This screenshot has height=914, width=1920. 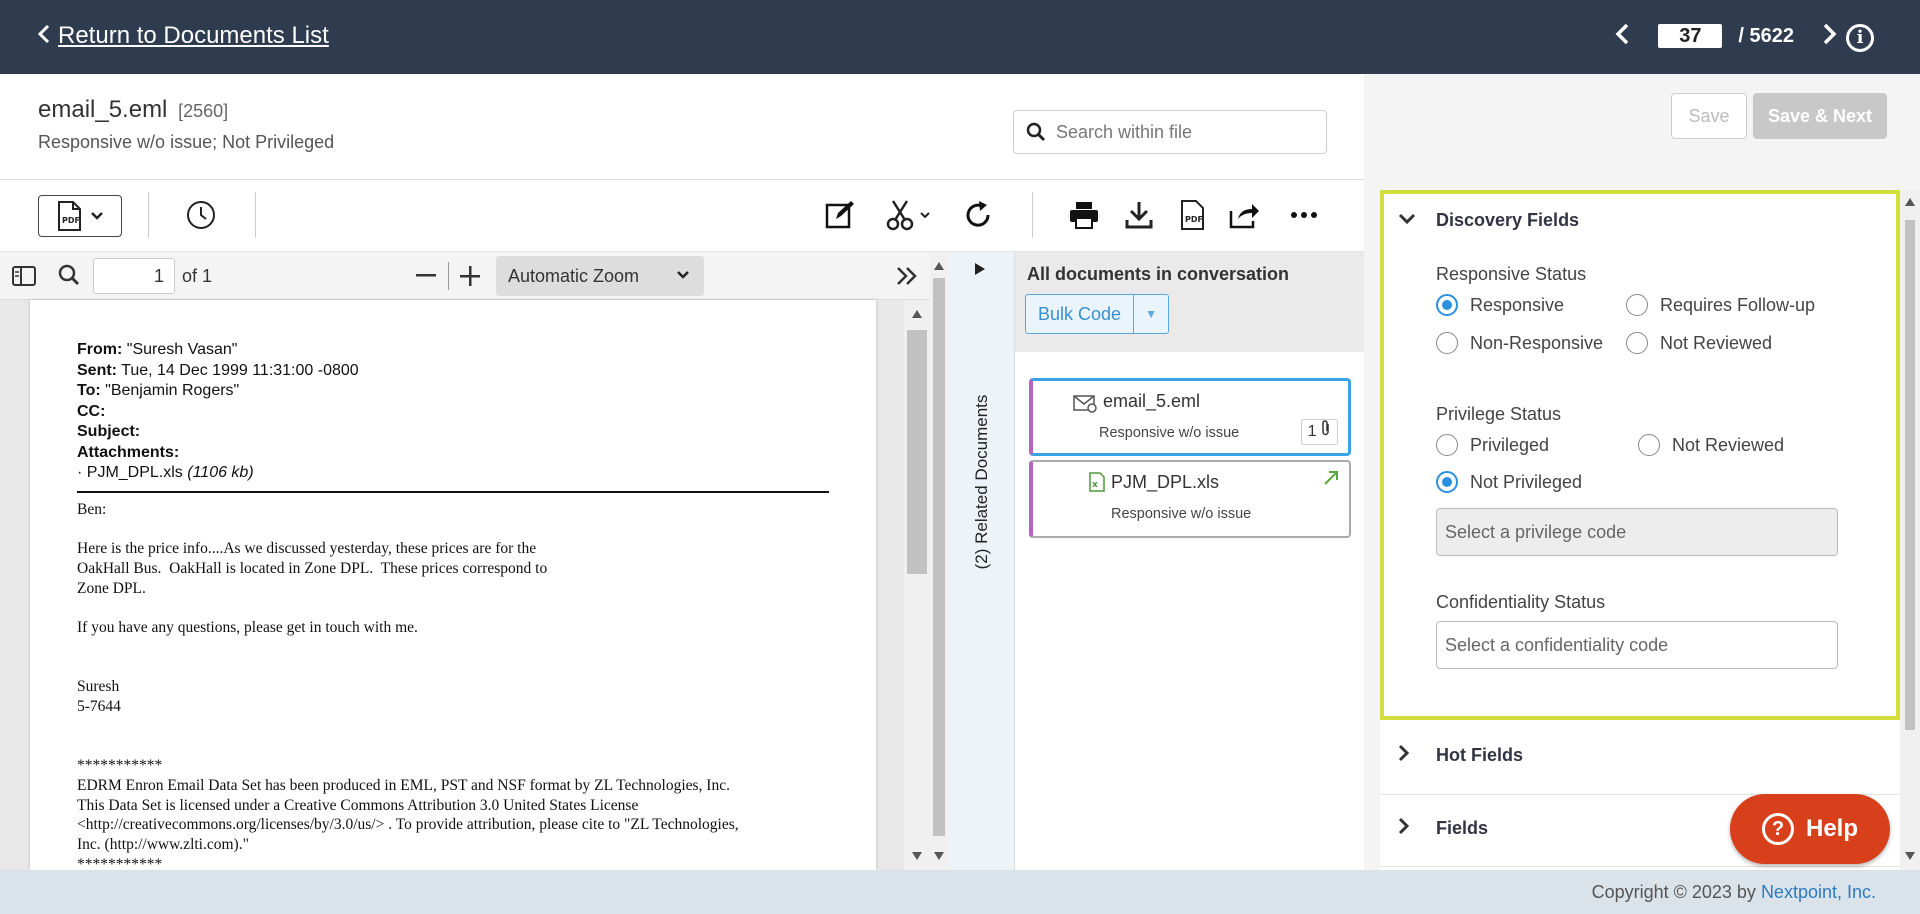 What do you see at coordinates (1186, 132) in the screenshot?
I see `search-input` at bounding box center [1186, 132].